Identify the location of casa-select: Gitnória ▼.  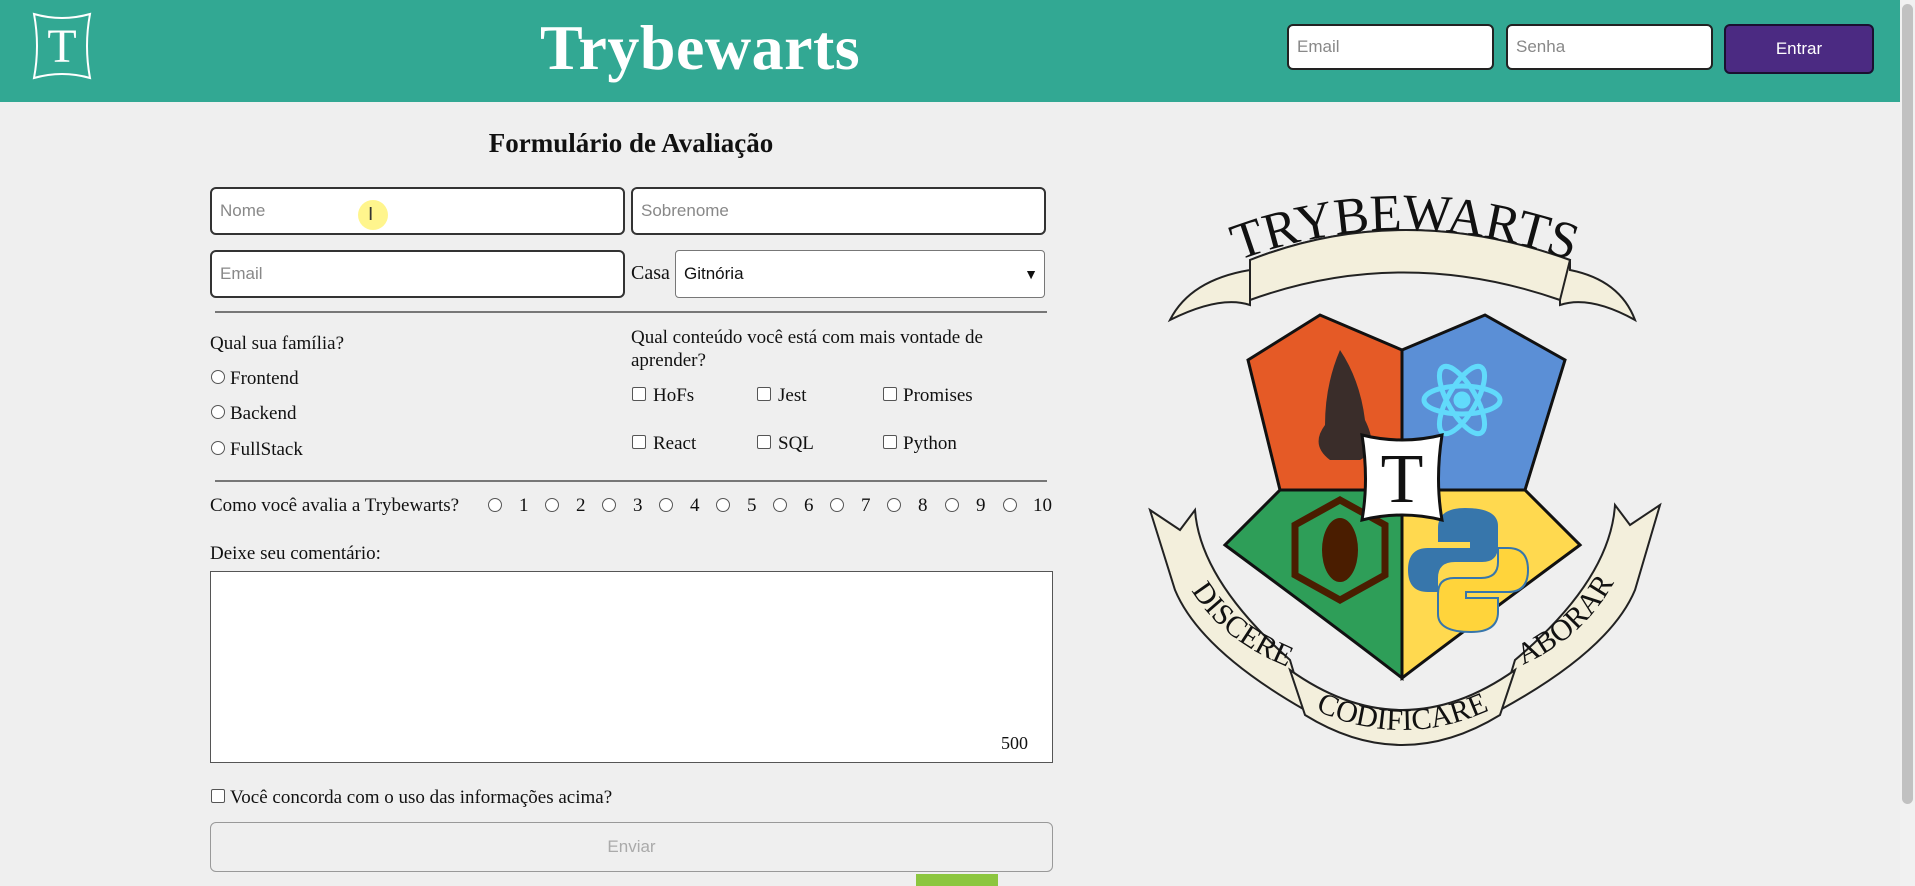
(860, 274).